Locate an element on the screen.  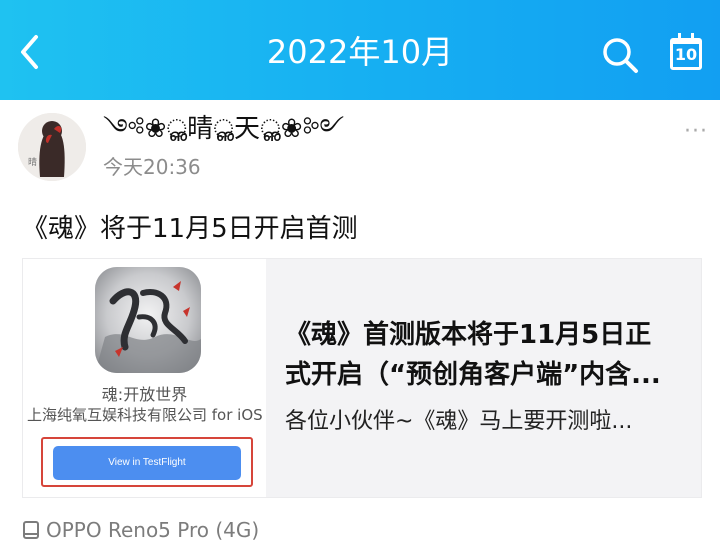
card-title-line-1: 《魂》首测版本将于11月5日正 is located at coordinates (468, 335).